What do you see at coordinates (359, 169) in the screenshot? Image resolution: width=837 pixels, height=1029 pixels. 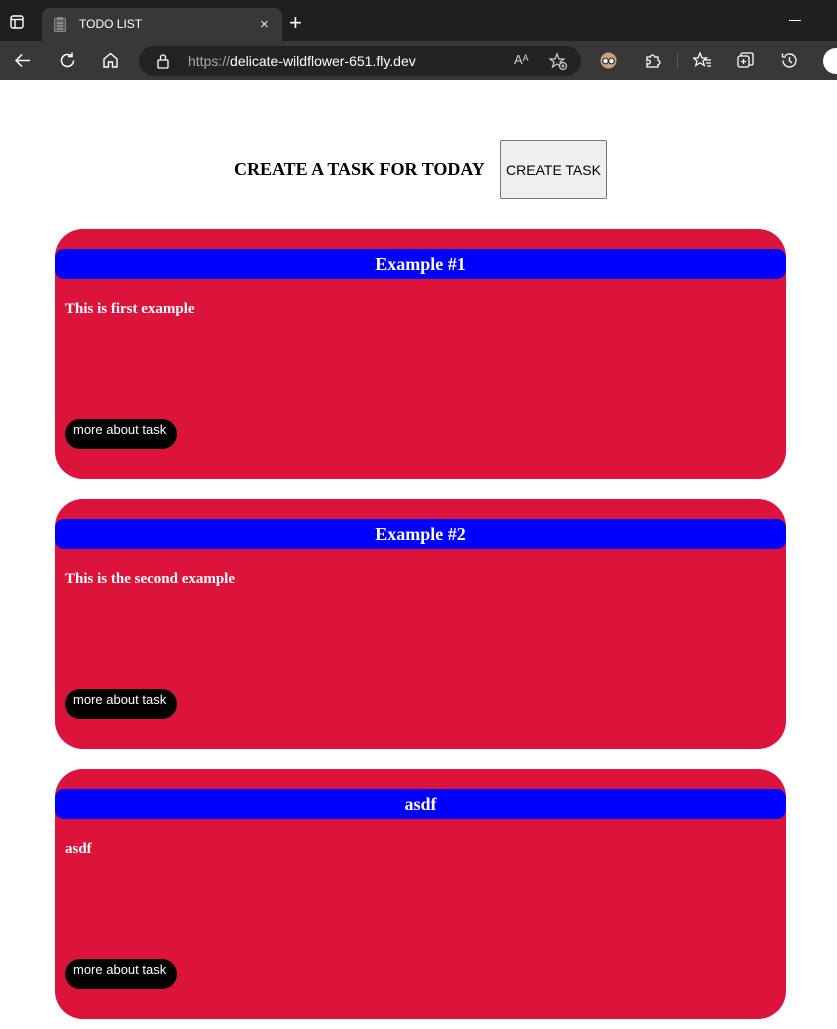 I see `page-title: CREATE A TASK FOR TODAY` at bounding box center [359, 169].